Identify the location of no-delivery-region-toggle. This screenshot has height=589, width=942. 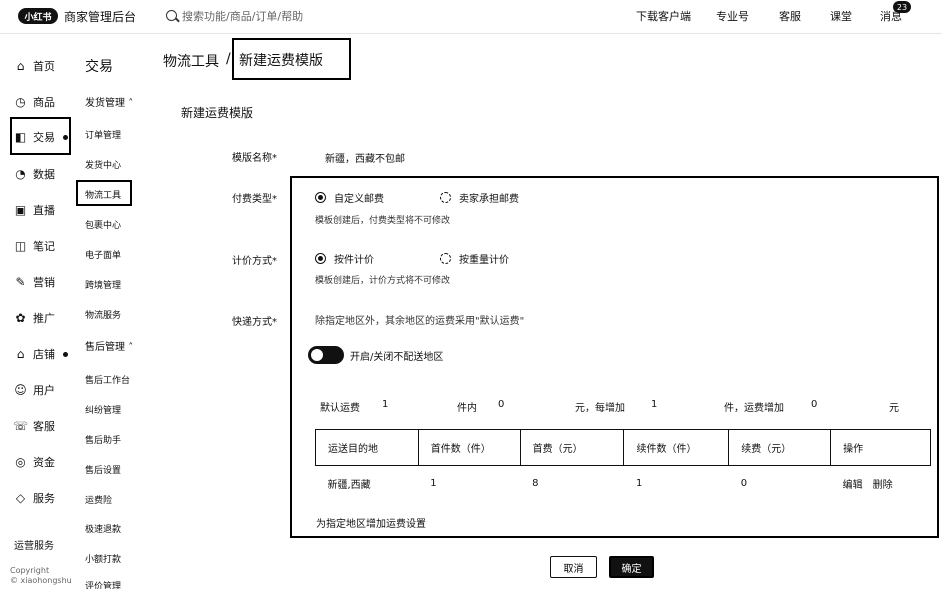
(326, 355).